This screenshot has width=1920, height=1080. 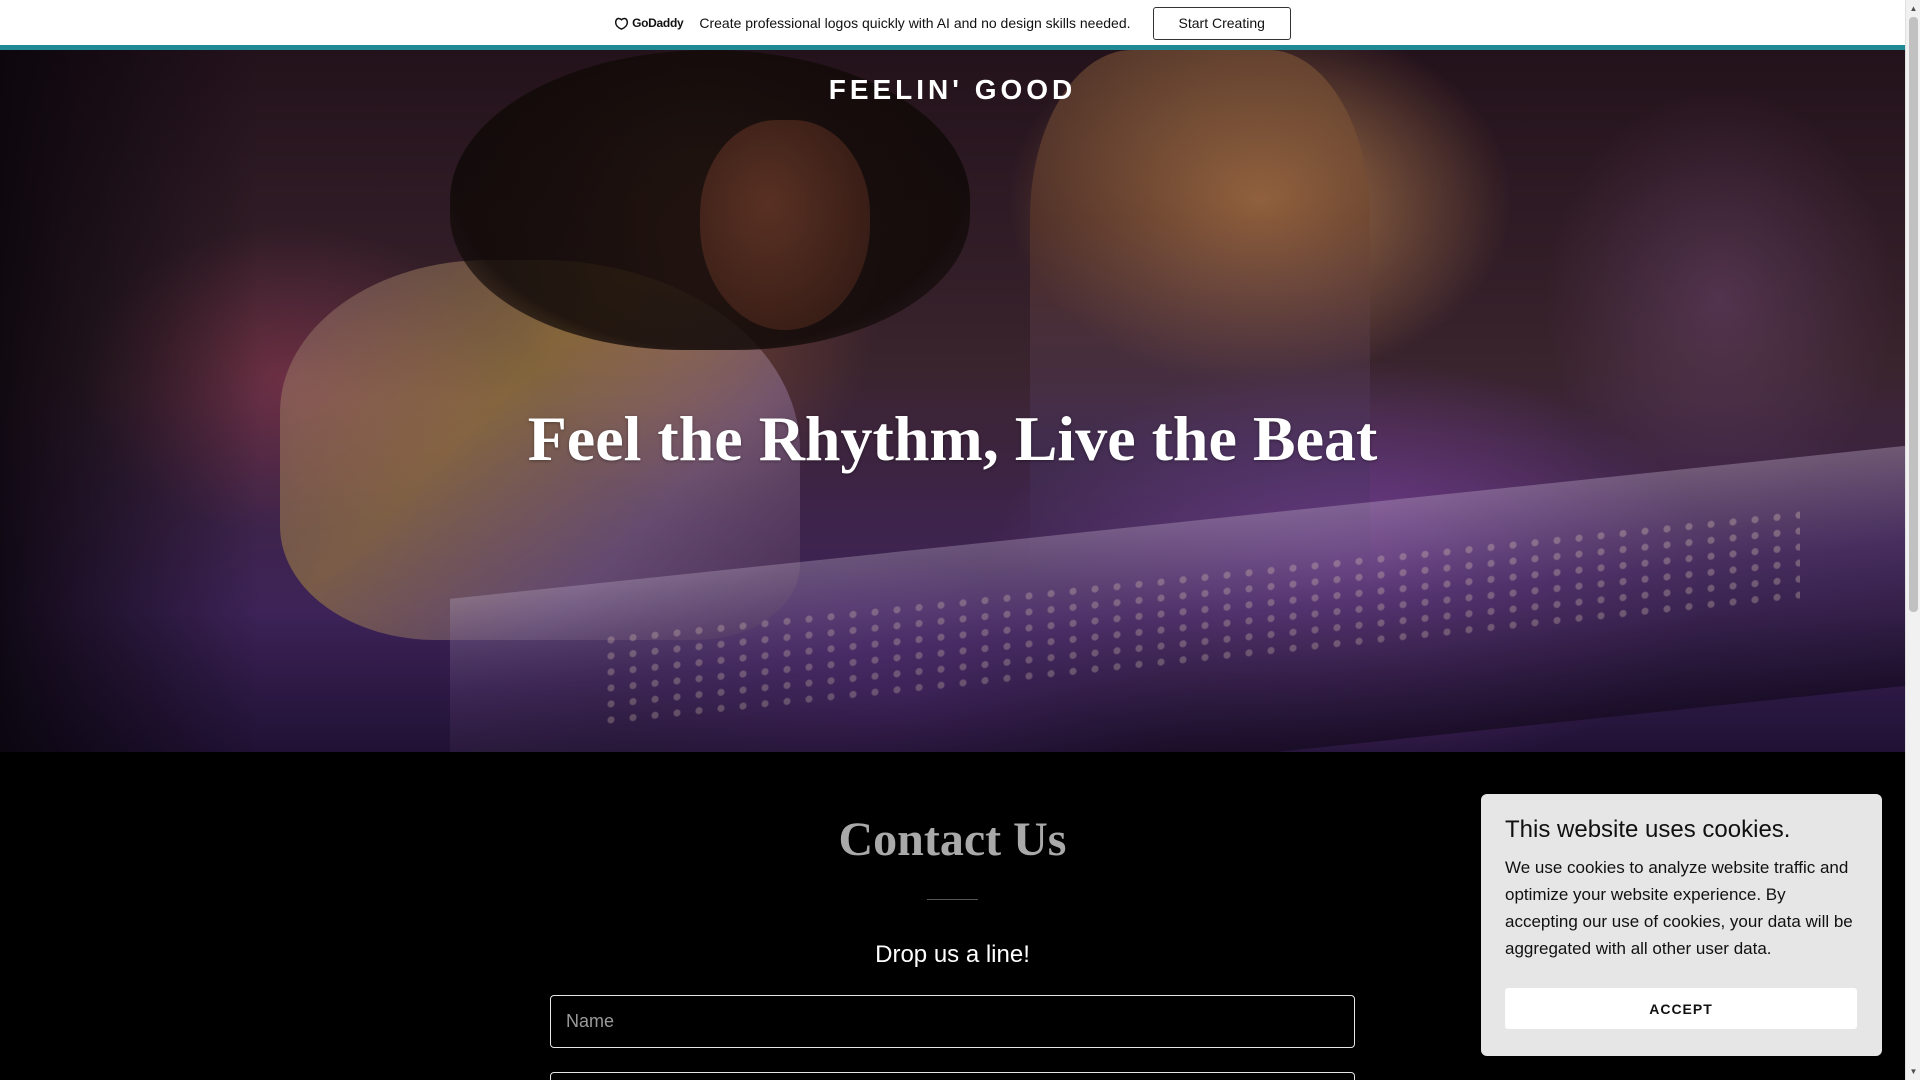 What do you see at coordinates (1913, 314) in the screenshot?
I see `scrollbar-thumb` at bounding box center [1913, 314].